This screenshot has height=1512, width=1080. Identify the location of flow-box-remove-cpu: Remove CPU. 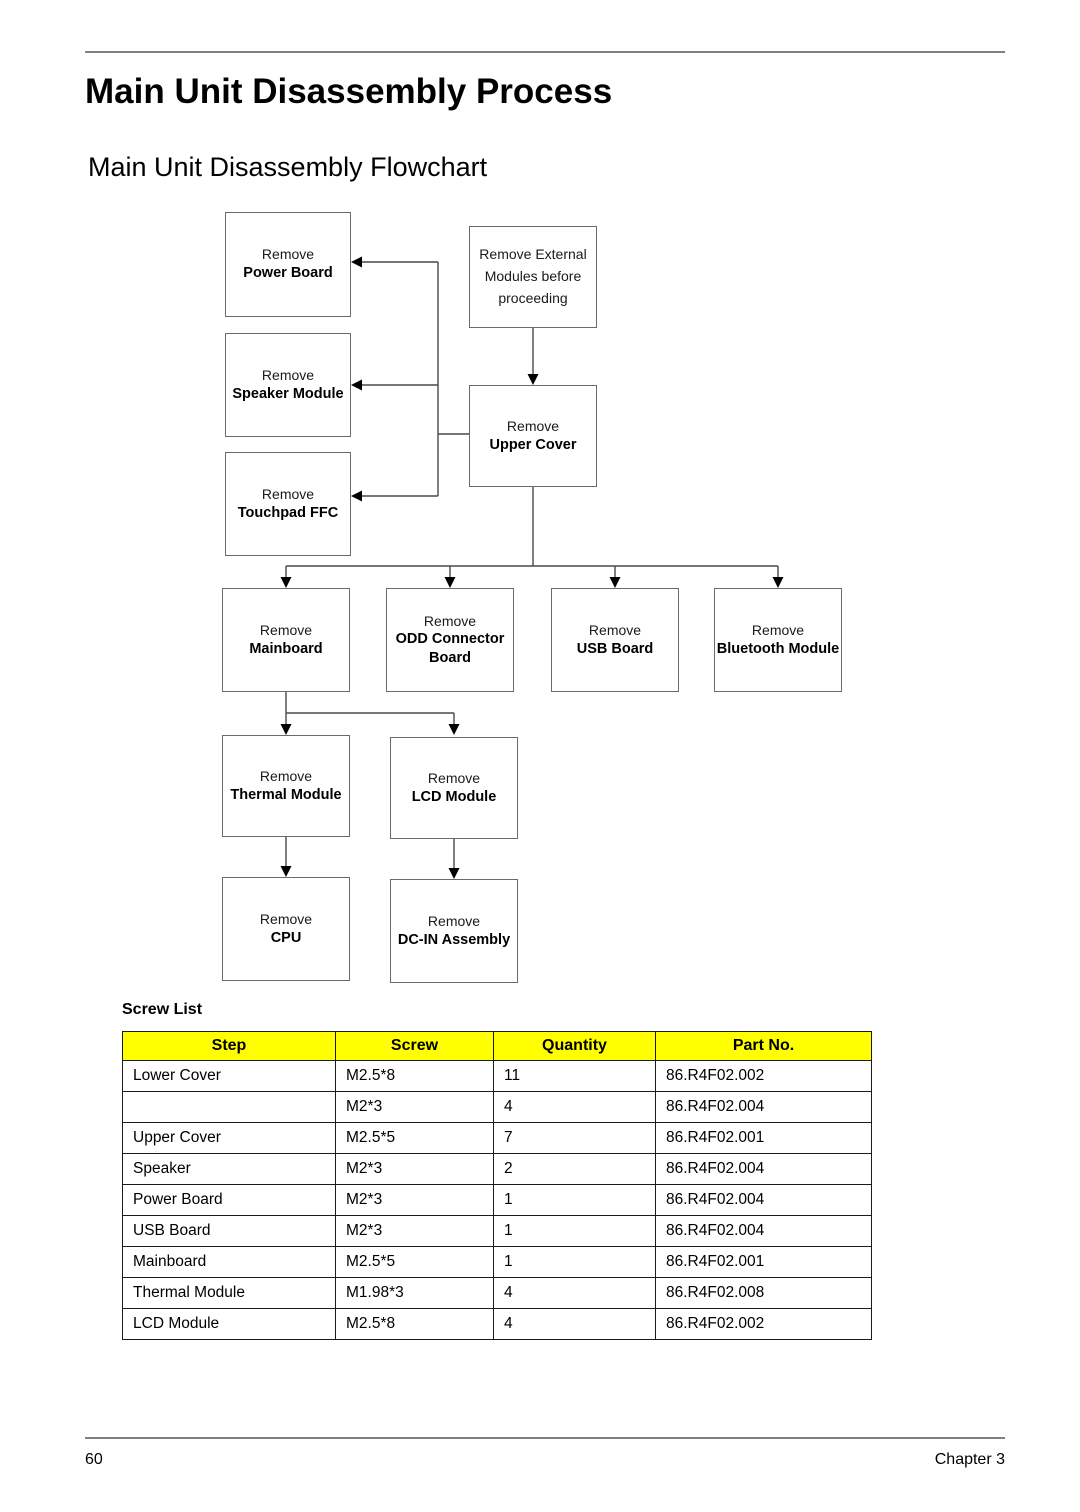
(286, 929).